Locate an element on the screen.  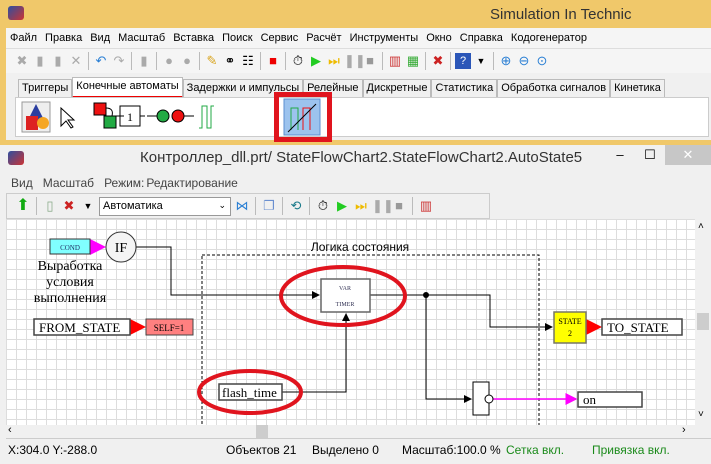
from-state-block: FROM_STATE is located at coordinates (82, 327).